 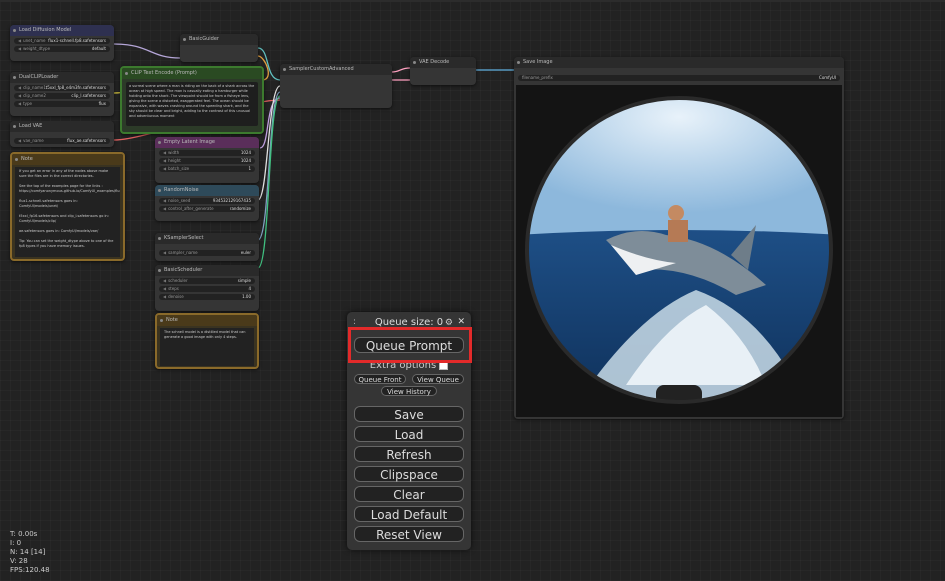 I want to click on widget-noise-seed: ◀ noise_seed 934532129167435, so click(x=207, y=201).